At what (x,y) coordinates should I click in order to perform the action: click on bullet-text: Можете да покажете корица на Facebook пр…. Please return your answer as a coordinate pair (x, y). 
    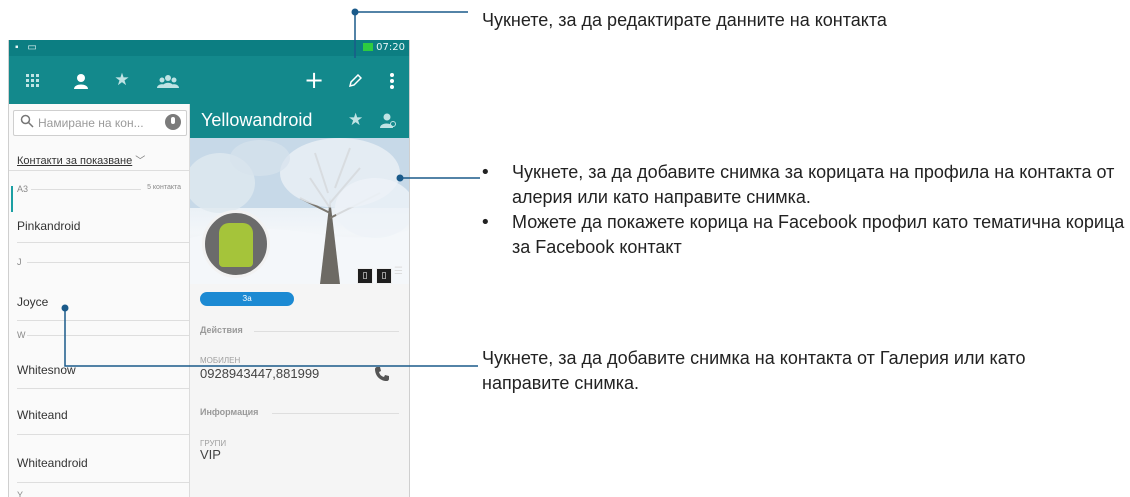
    Looking at the image, I should click on (818, 234).